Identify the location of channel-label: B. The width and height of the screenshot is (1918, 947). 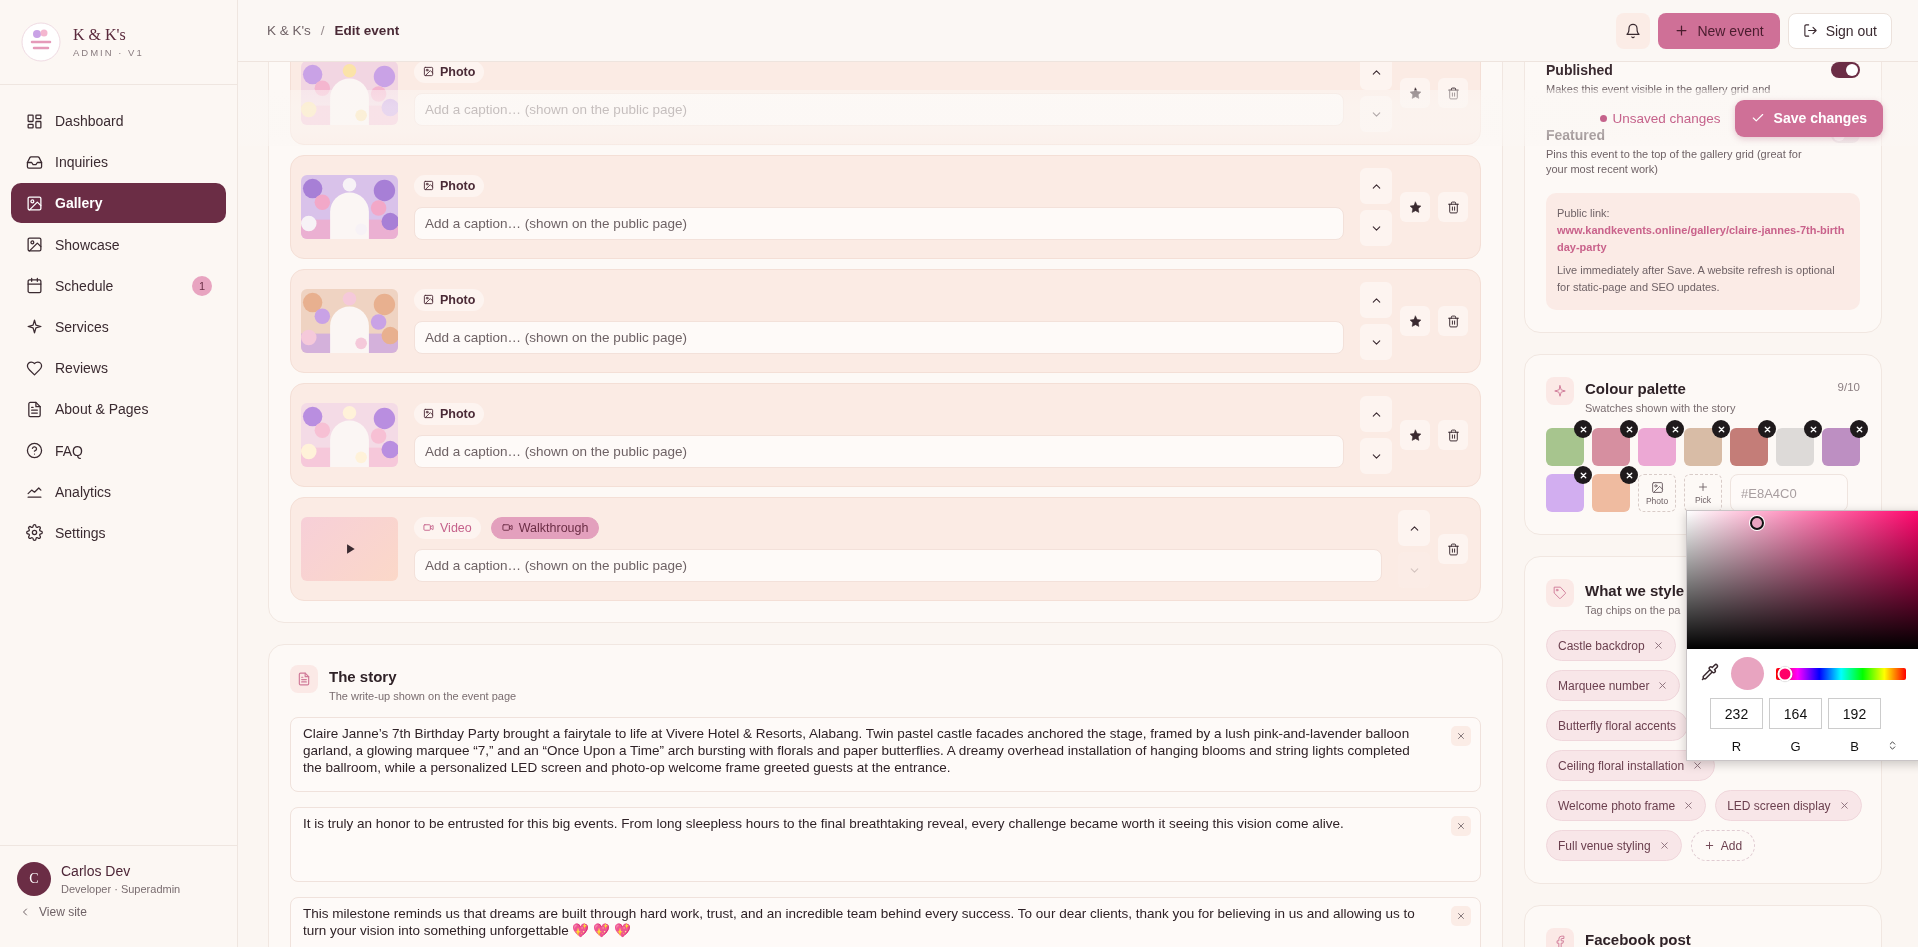
(1854, 746).